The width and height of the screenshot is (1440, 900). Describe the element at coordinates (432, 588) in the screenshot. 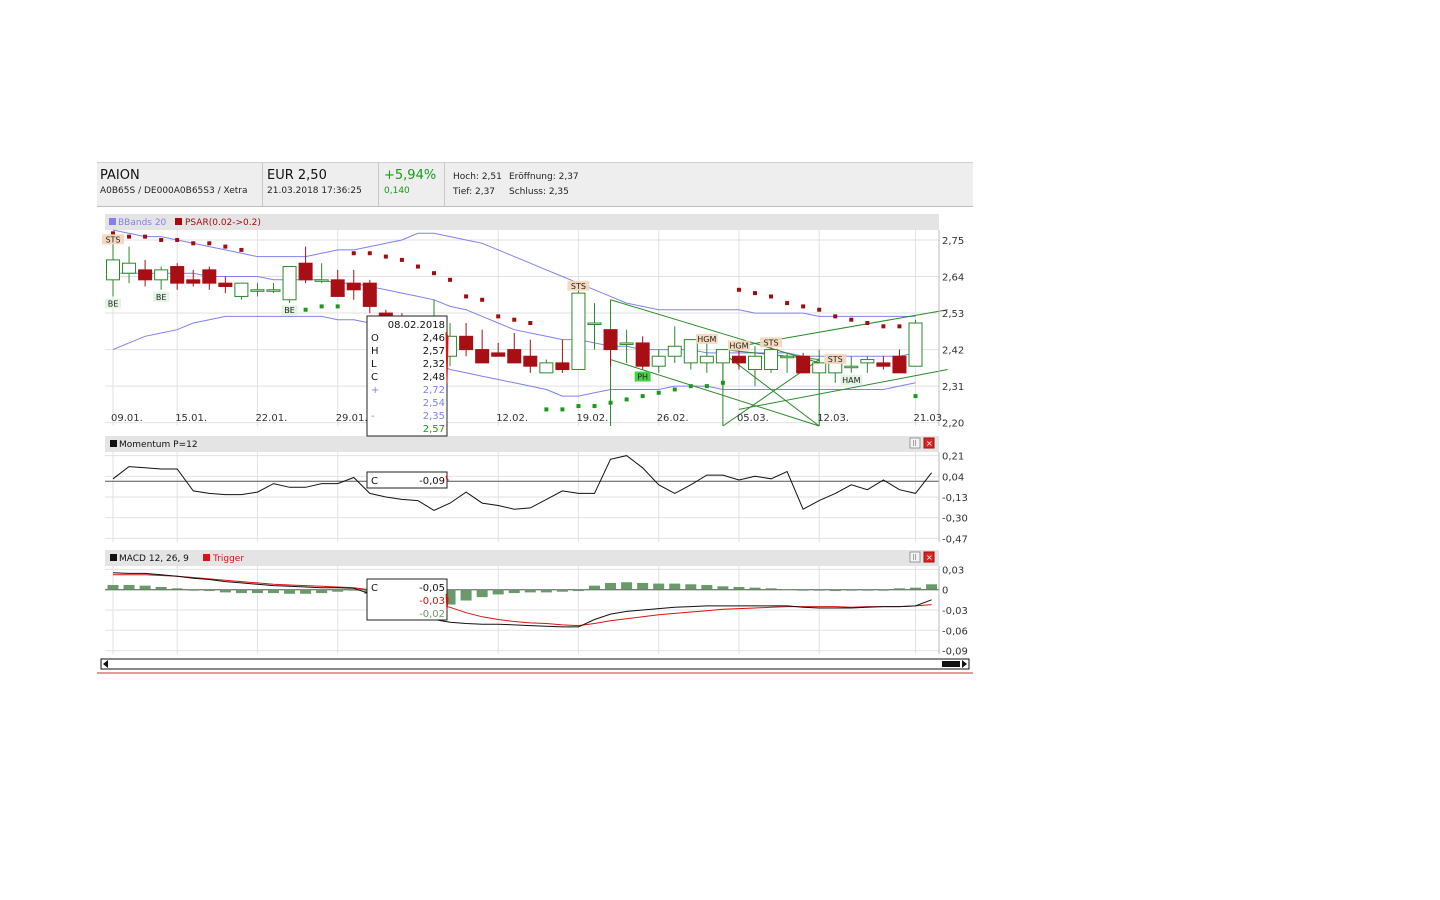

I see `macd-tooltip-value: -0,05` at that location.